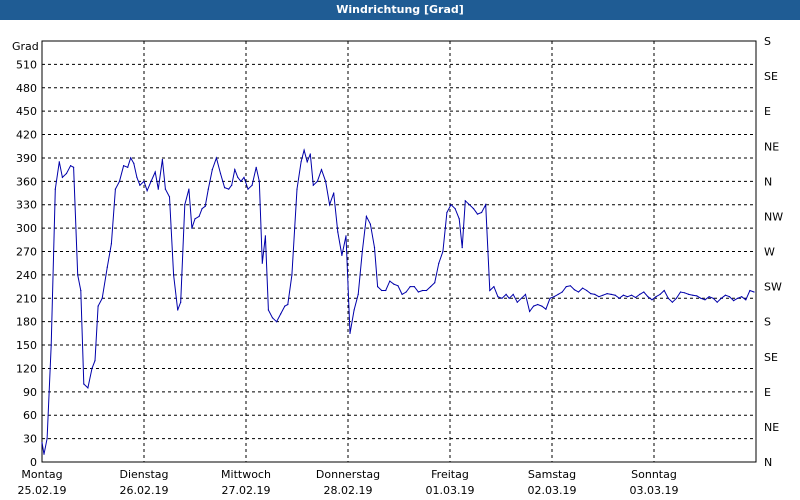 This screenshot has height=500, width=800. I want to click on y-tick-label: 60, so click(30, 415).